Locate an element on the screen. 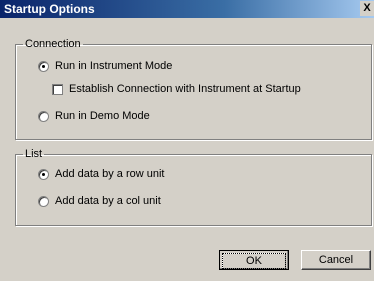  row-unit-option: Add data by a row unit is located at coordinates (101, 175).